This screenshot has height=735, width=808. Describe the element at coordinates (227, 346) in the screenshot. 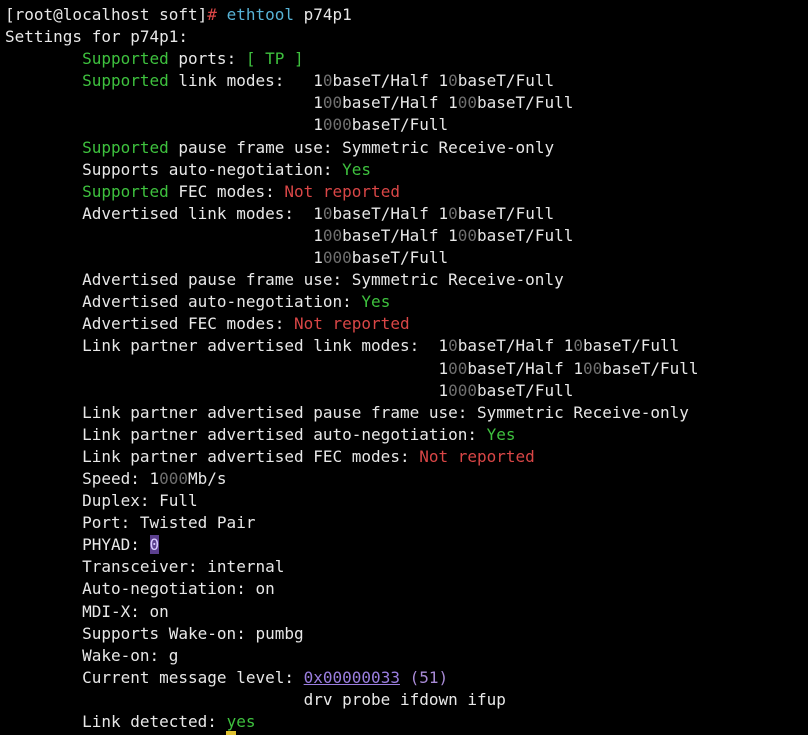

I see `text-segment: Link partner advertised link modes: 1` at that location.